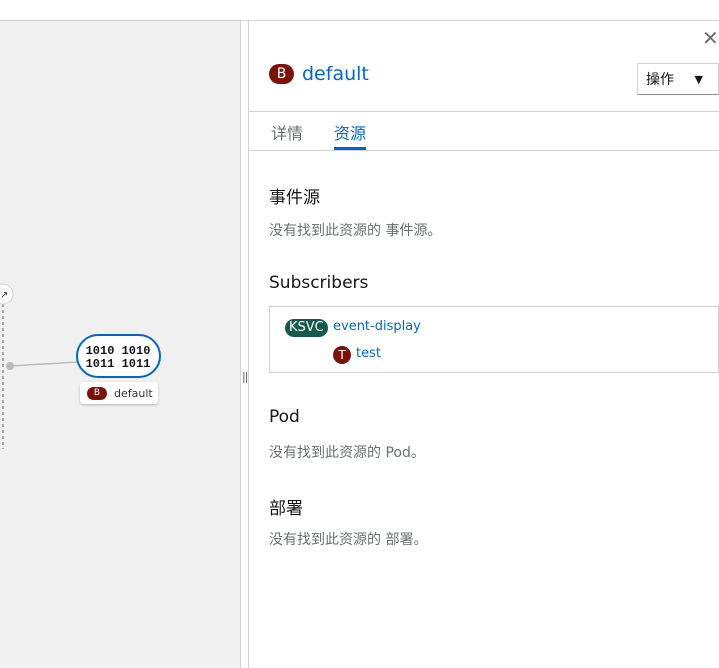 Image resolution: width=719 pixels, height=668 pixels. I want to click on topology-graph: ↗ 1010 1010 1011 1011, so click(80, 366).